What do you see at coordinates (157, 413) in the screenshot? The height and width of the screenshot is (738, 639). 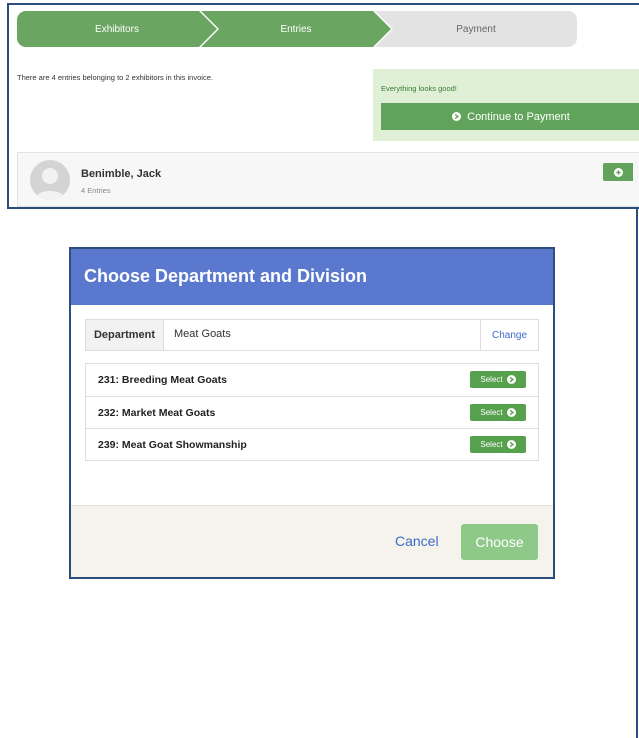 I see `division-label: 232: Market Meat Goats` at bounding box center [157, 413].